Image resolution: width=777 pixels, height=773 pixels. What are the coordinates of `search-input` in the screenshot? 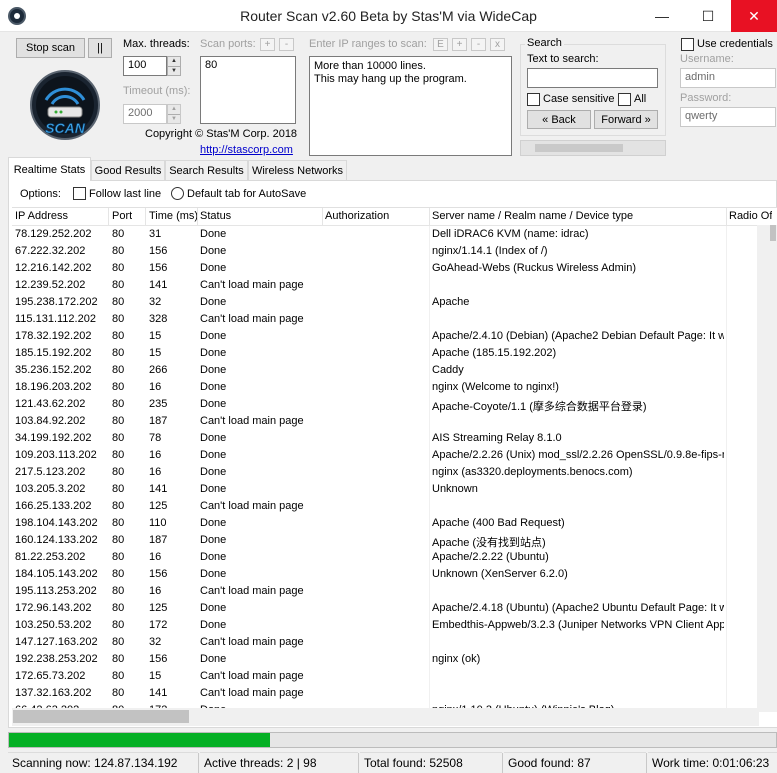 It's located at (592, 78).